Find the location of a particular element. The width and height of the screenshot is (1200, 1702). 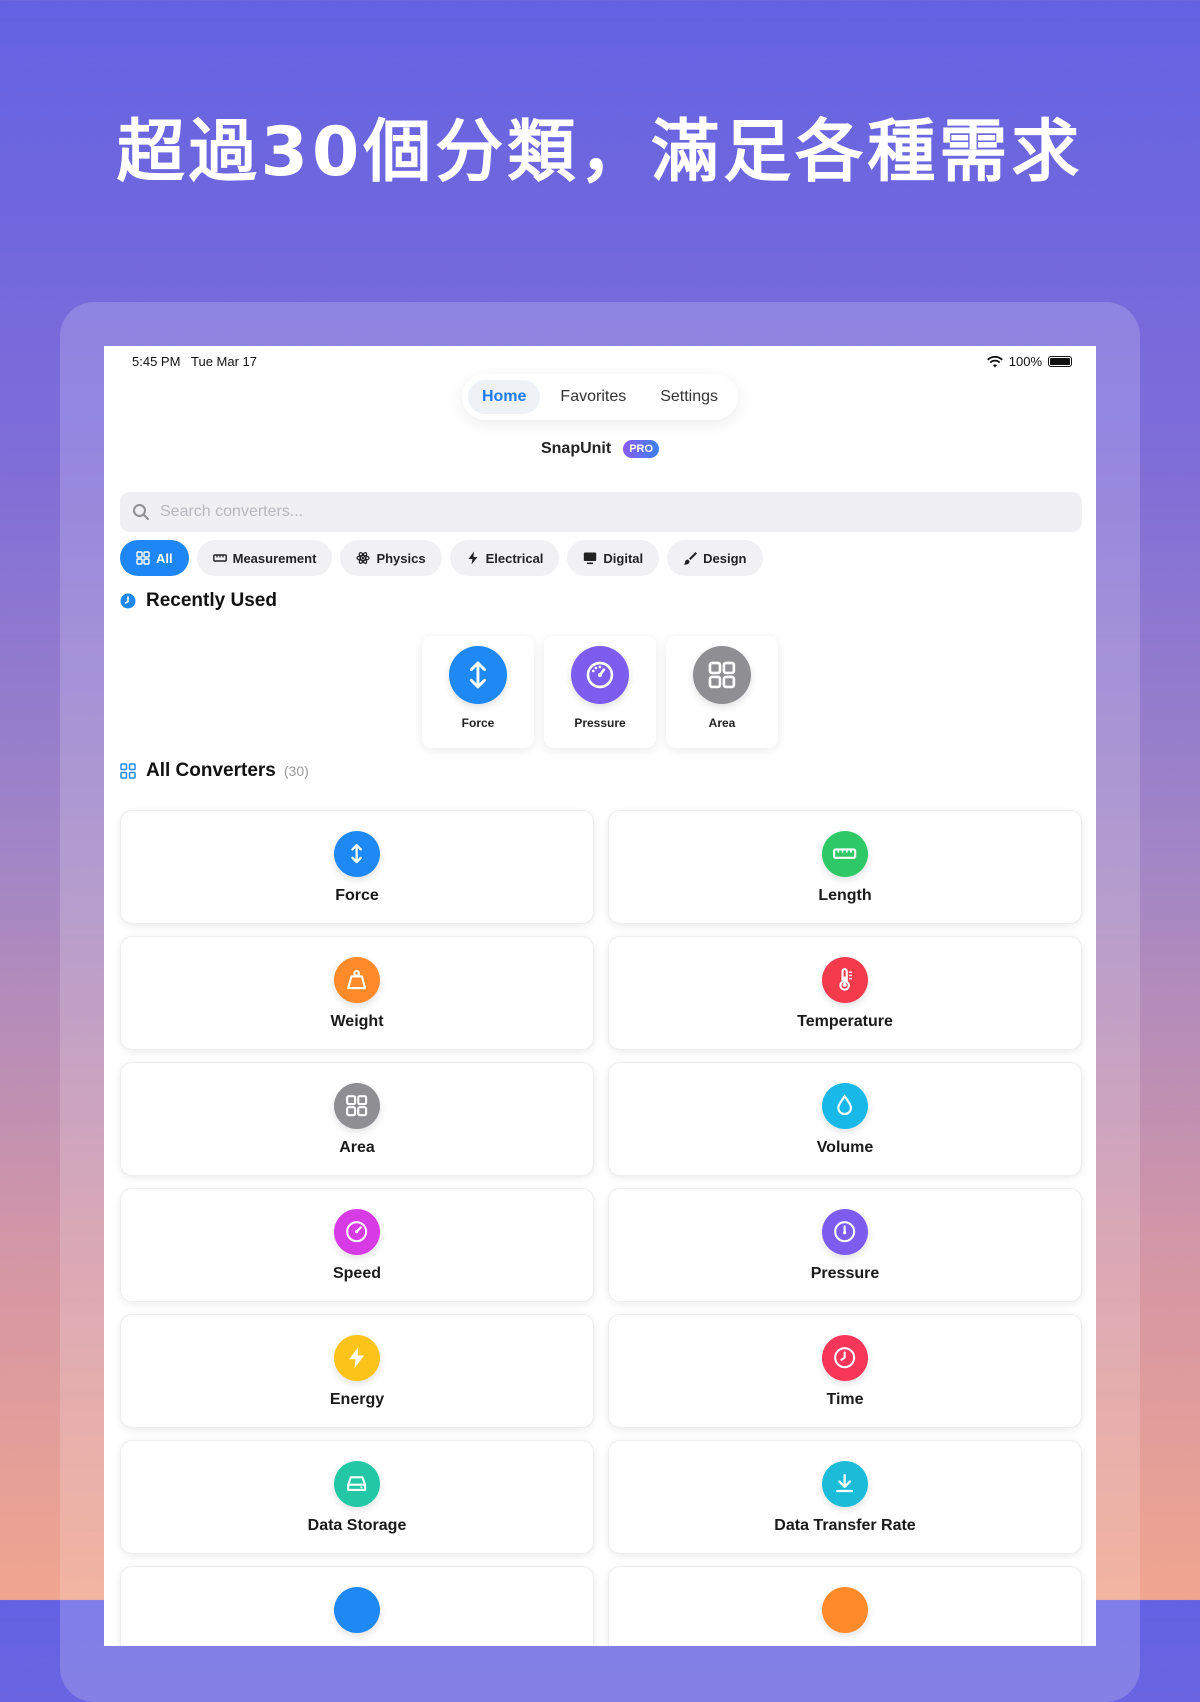

chip-label: Electrical is located at coordinates (514, 558).